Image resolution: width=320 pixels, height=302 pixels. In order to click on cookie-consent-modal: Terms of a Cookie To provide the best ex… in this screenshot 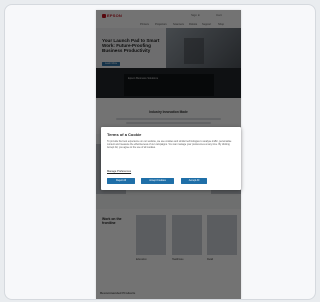, I will do `click(171, 158)`.